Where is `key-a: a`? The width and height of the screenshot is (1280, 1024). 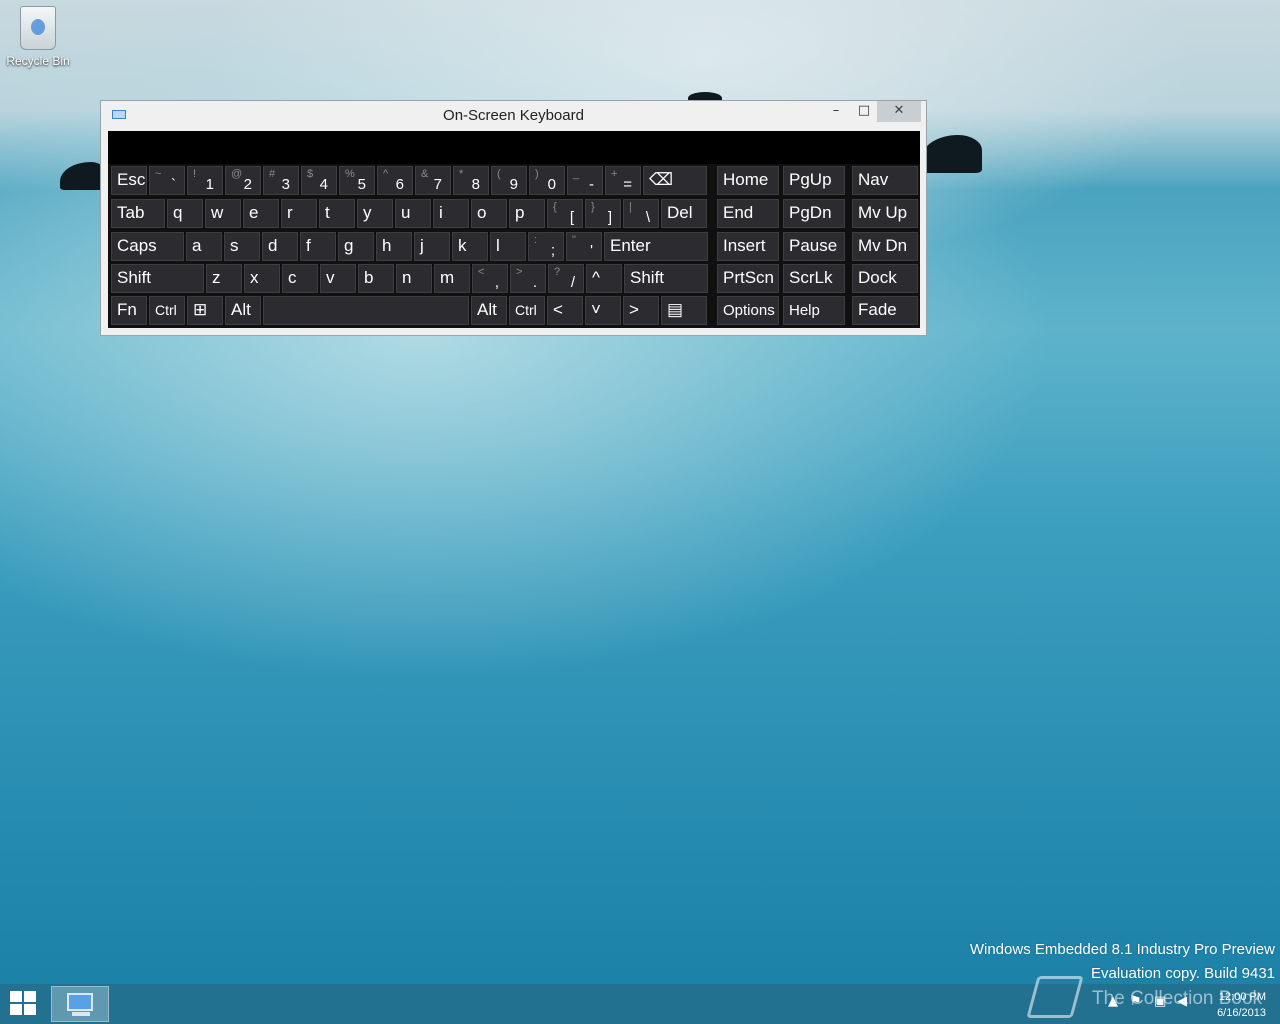
key-a: a is located at coordinates (204, 246).